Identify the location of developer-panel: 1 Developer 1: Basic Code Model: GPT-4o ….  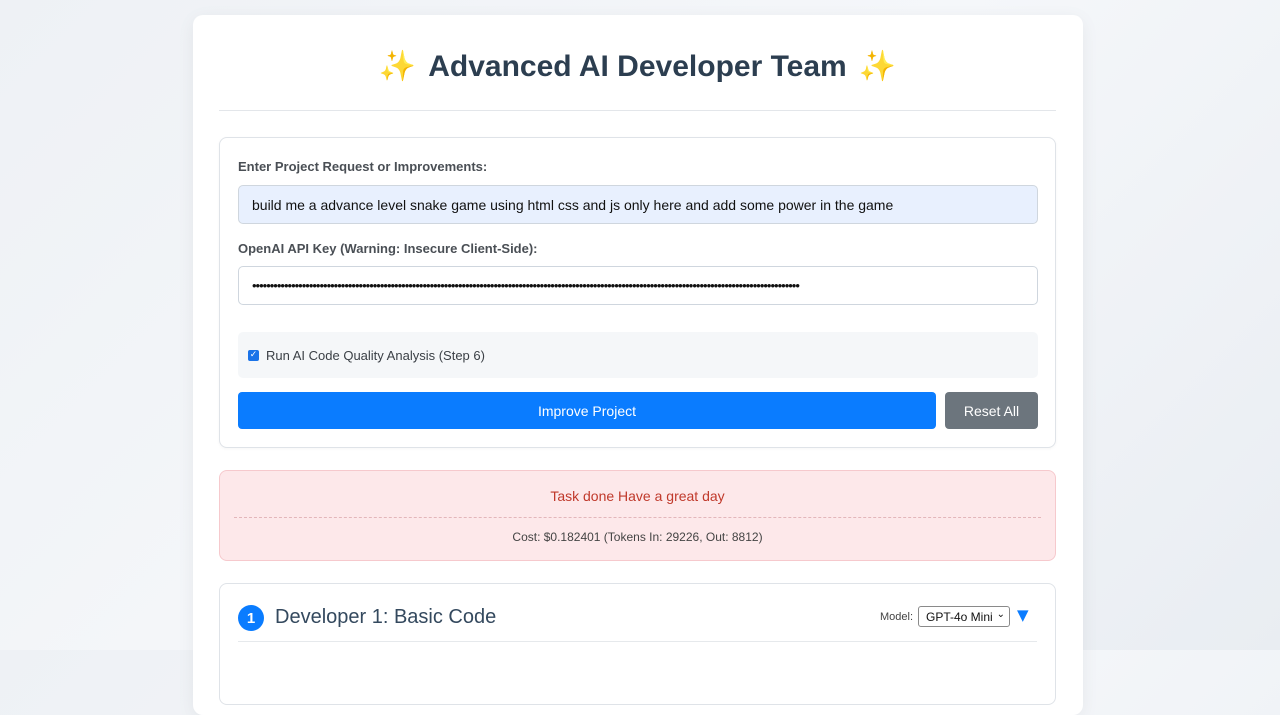
(637, 644).